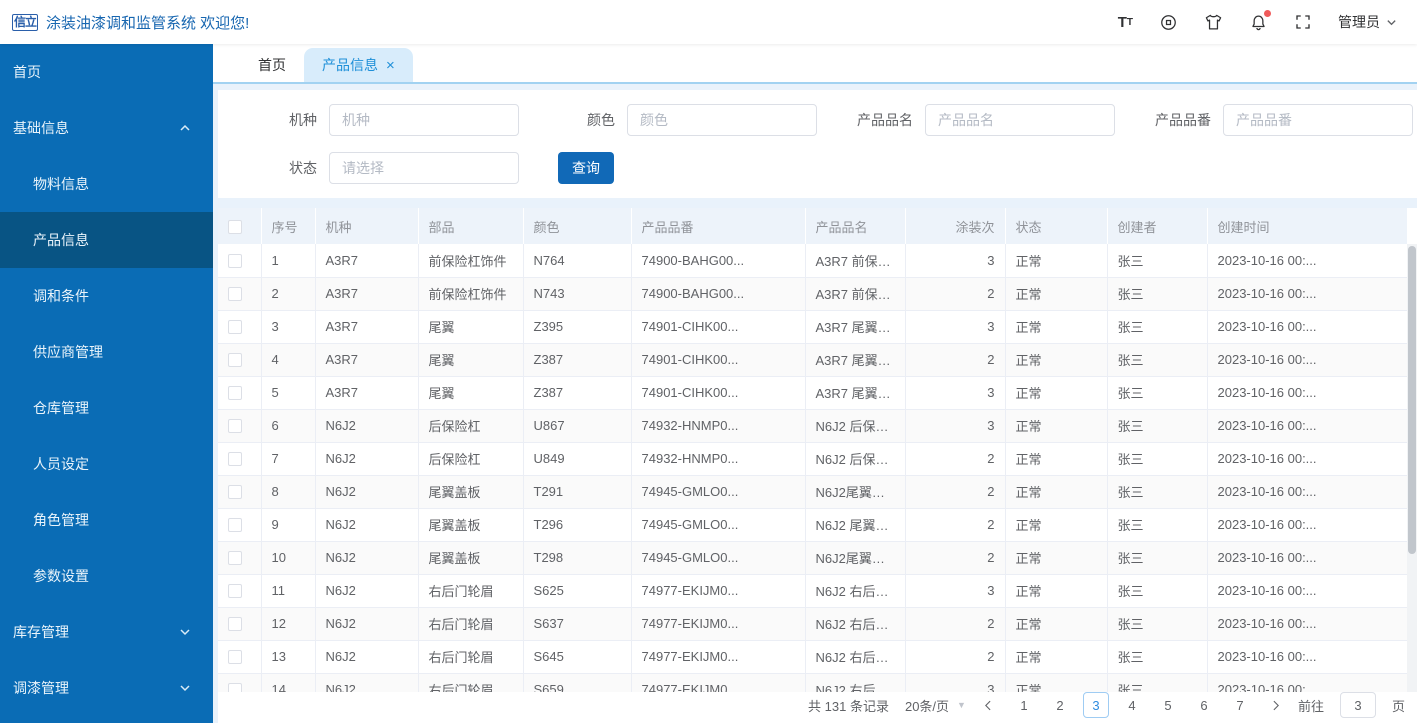  What do you see at coordinates (1412, 400) in the screenshot?
I see `scrollbar-thumb` at bounding box center [1412, 400].